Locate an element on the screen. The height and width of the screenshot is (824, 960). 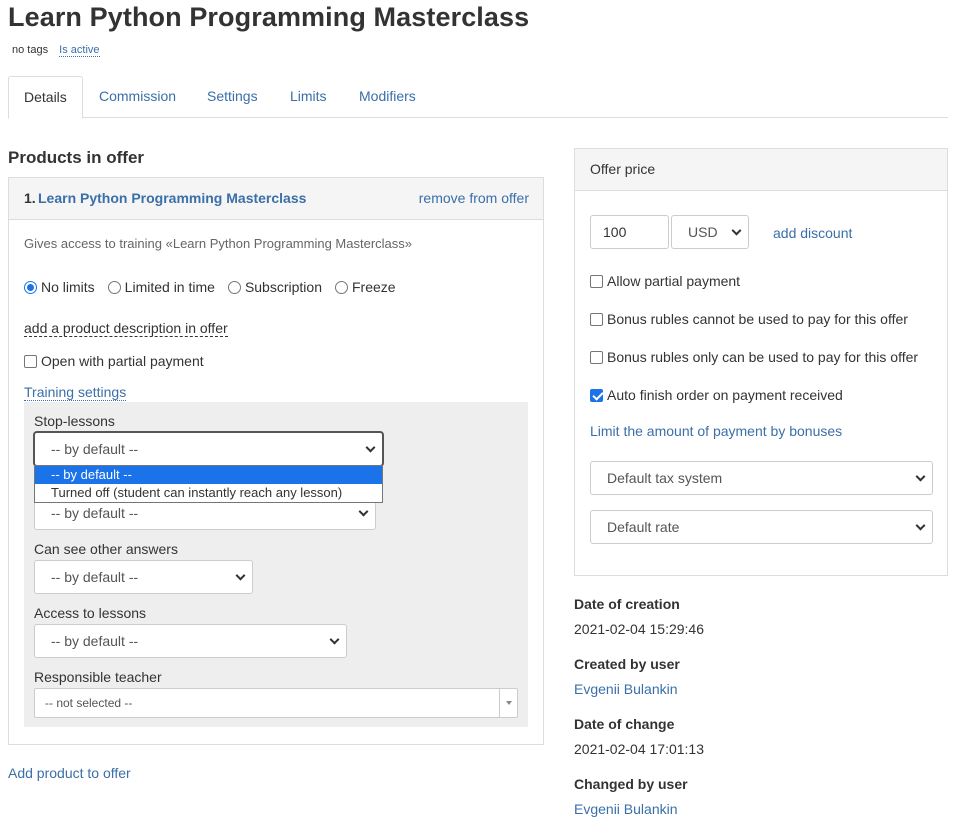
tab-details: Details is located at coordinates (45, 97).